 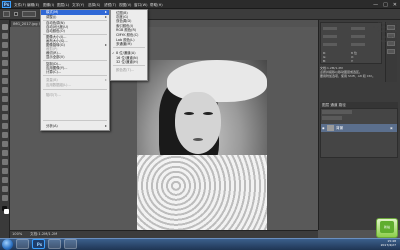 I want to click on image-menu-variables: 变量(B), so click(x=52, y=80).